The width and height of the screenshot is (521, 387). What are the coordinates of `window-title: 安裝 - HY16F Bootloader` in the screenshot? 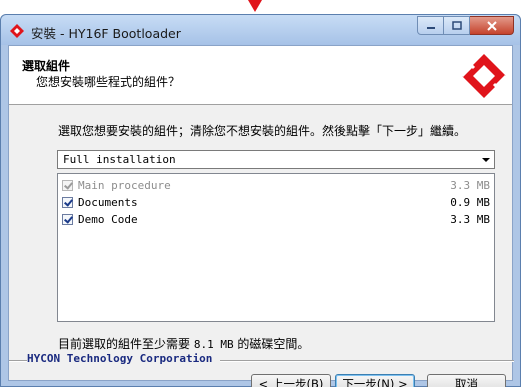 It's located at (106, 33).